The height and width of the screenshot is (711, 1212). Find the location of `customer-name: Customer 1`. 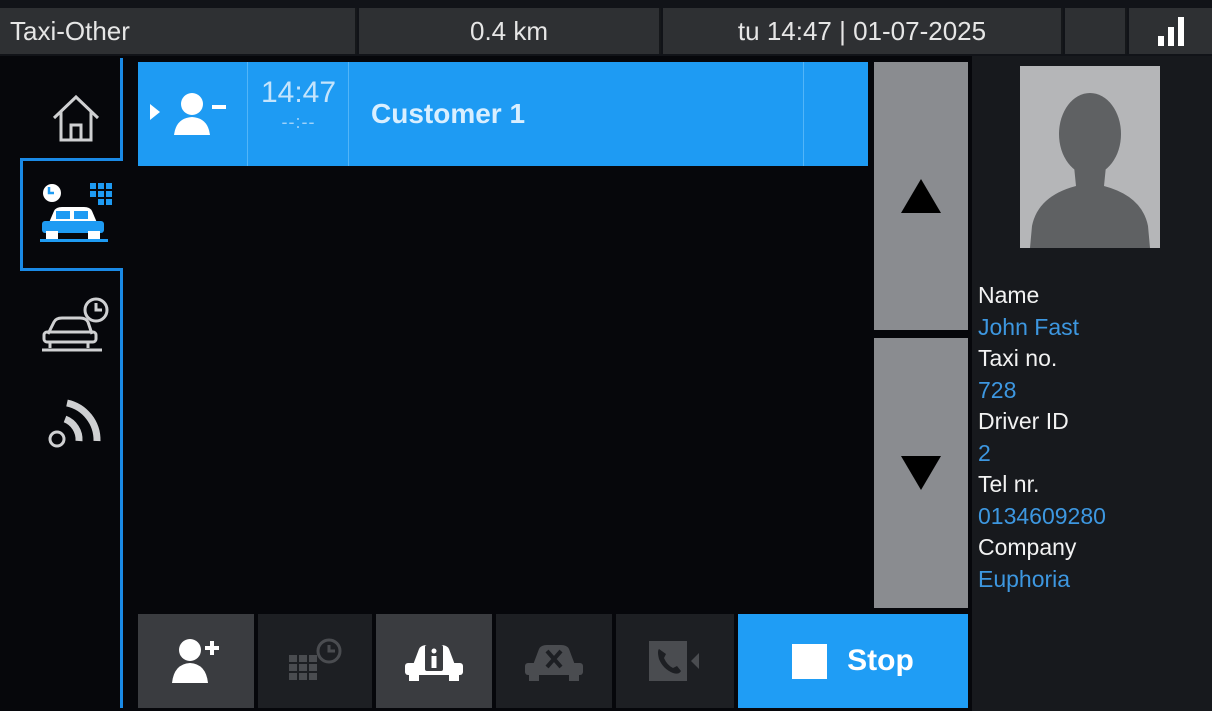

customer-name: Customer 1 is located at coordinates (448, 113).